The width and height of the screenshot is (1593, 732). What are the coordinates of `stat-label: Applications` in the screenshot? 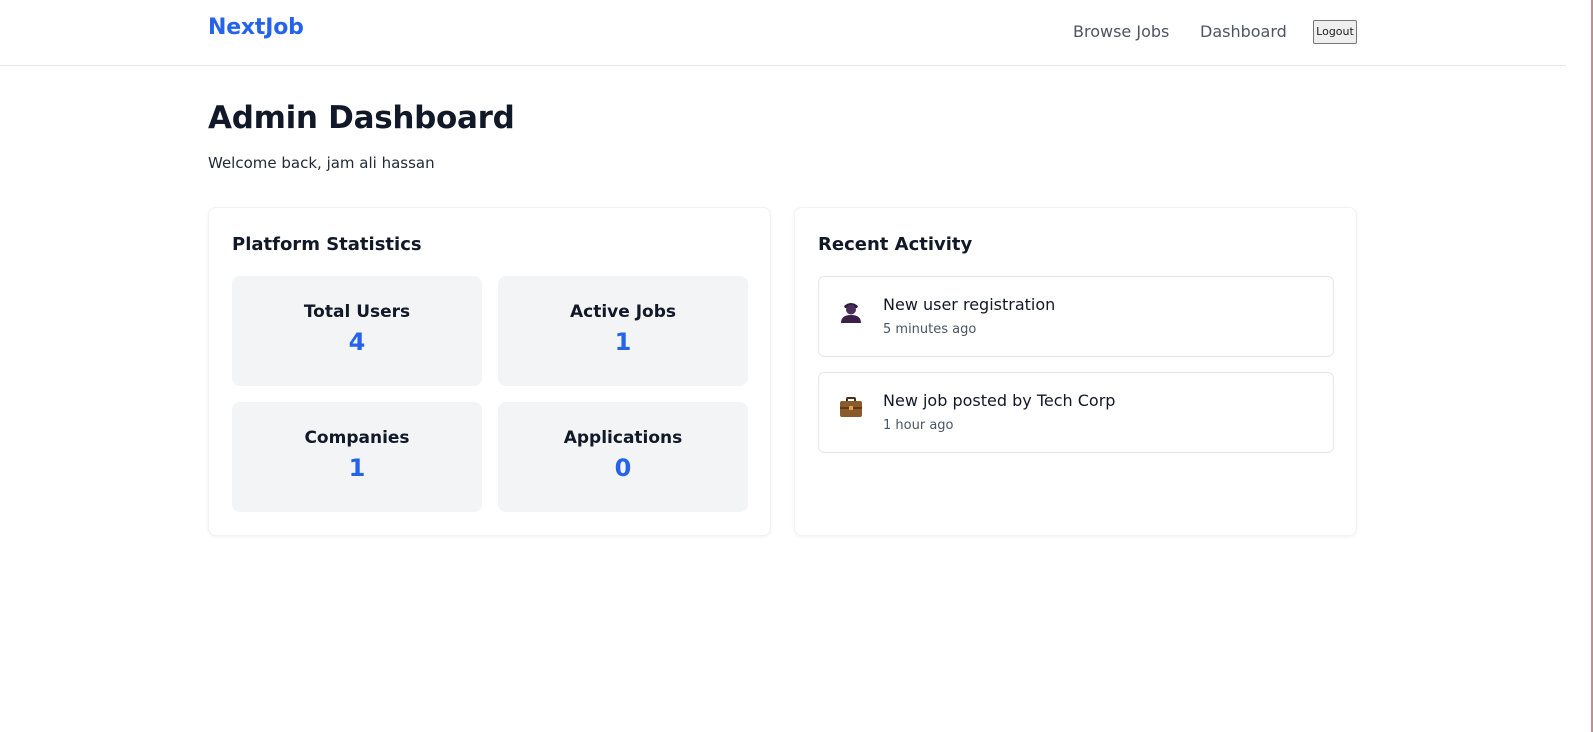 It's located at (623, 438).